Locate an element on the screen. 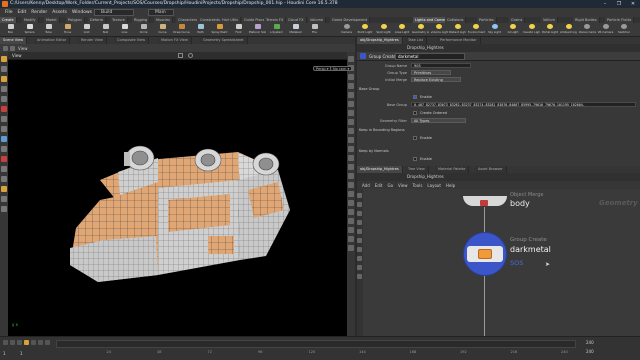 Image resolution: width=640 pixels, height=360 pixels. maximize-button: ❐ is located at coordinates (619, 4).